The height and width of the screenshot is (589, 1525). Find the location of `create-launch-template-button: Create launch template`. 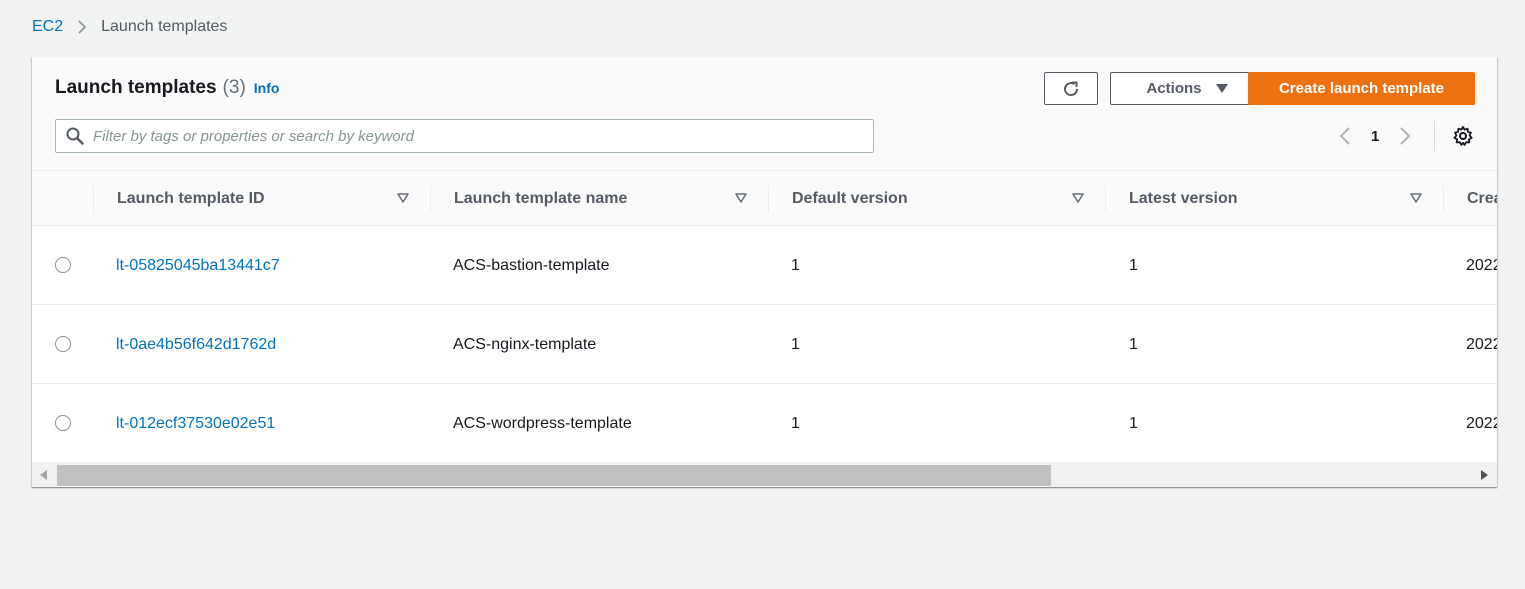

create-launch-template-button: Create launch template is located at coordinates (1361, 88).